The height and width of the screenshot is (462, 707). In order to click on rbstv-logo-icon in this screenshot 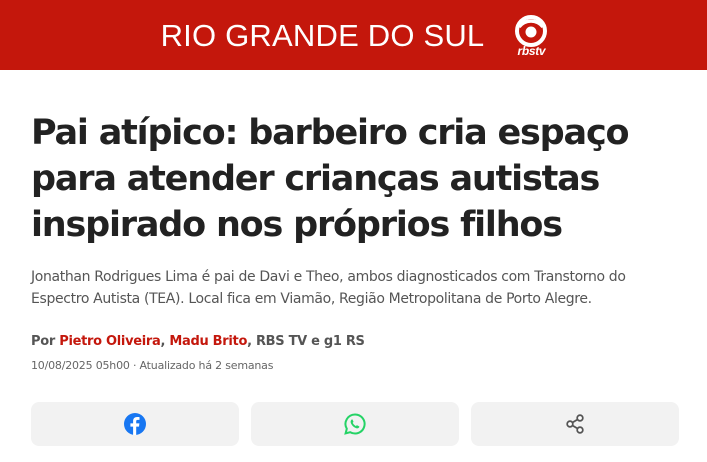, I will do `click(531, 31)`.